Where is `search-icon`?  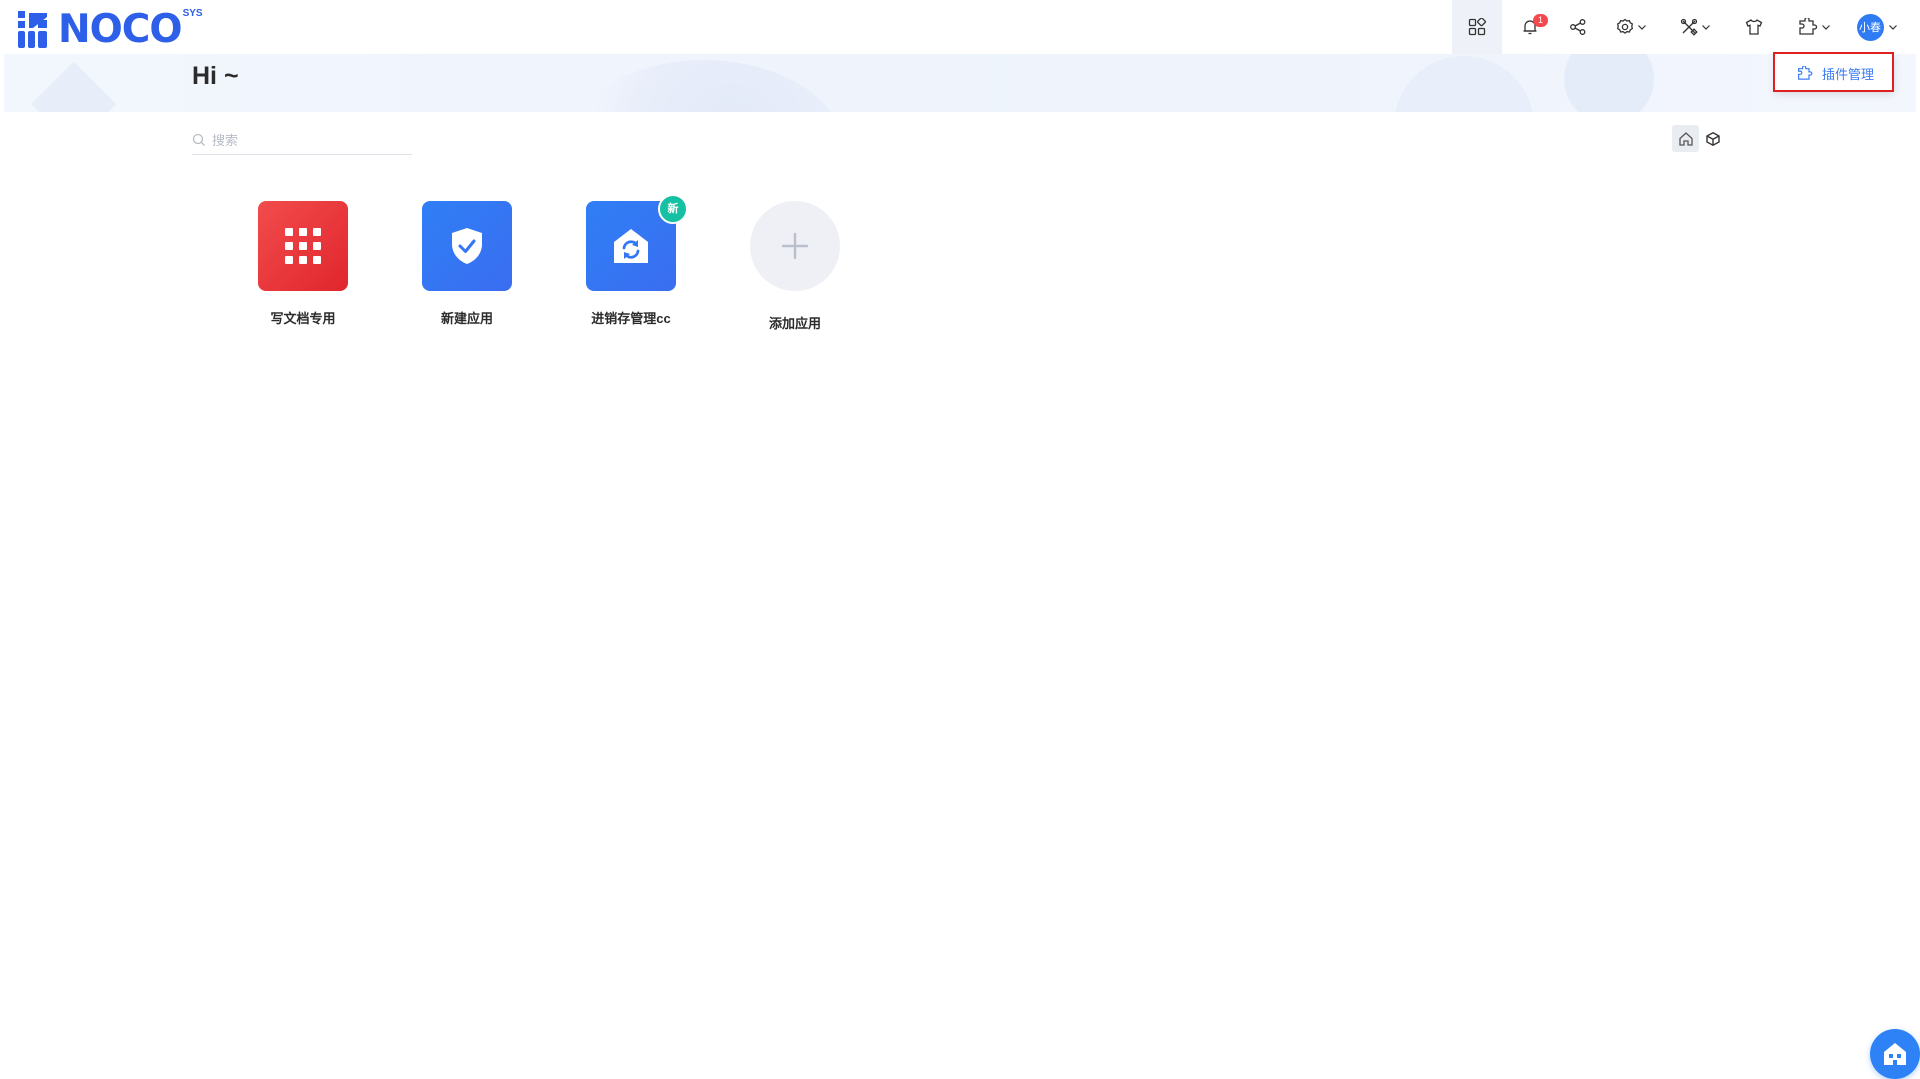
search-icon is located at coordinates (198, 139).